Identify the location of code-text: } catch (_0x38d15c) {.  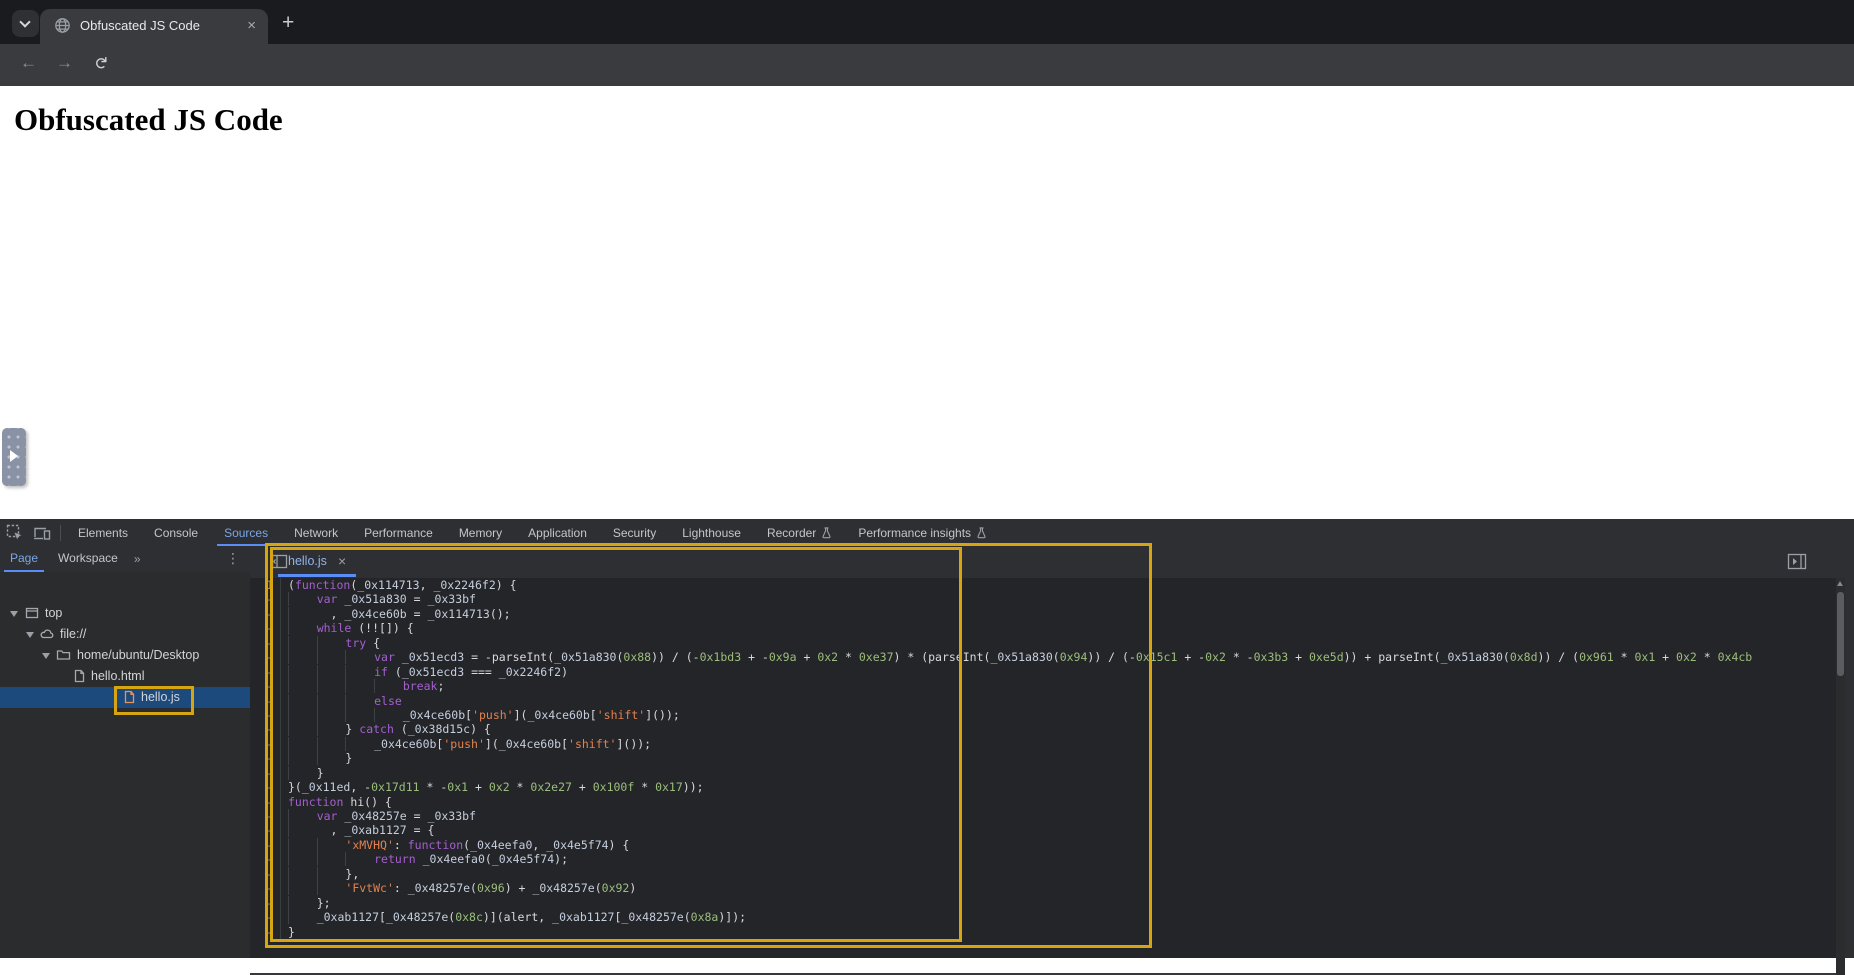
(389, 729).